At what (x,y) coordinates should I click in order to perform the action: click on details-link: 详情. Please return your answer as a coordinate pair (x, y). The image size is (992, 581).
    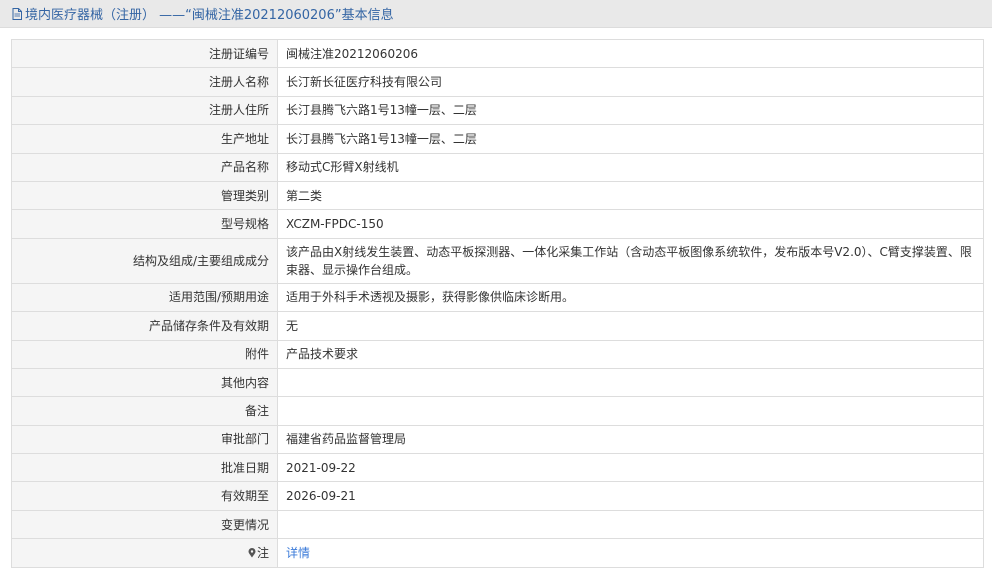
    Looking at the image, I should click on (298, 553).